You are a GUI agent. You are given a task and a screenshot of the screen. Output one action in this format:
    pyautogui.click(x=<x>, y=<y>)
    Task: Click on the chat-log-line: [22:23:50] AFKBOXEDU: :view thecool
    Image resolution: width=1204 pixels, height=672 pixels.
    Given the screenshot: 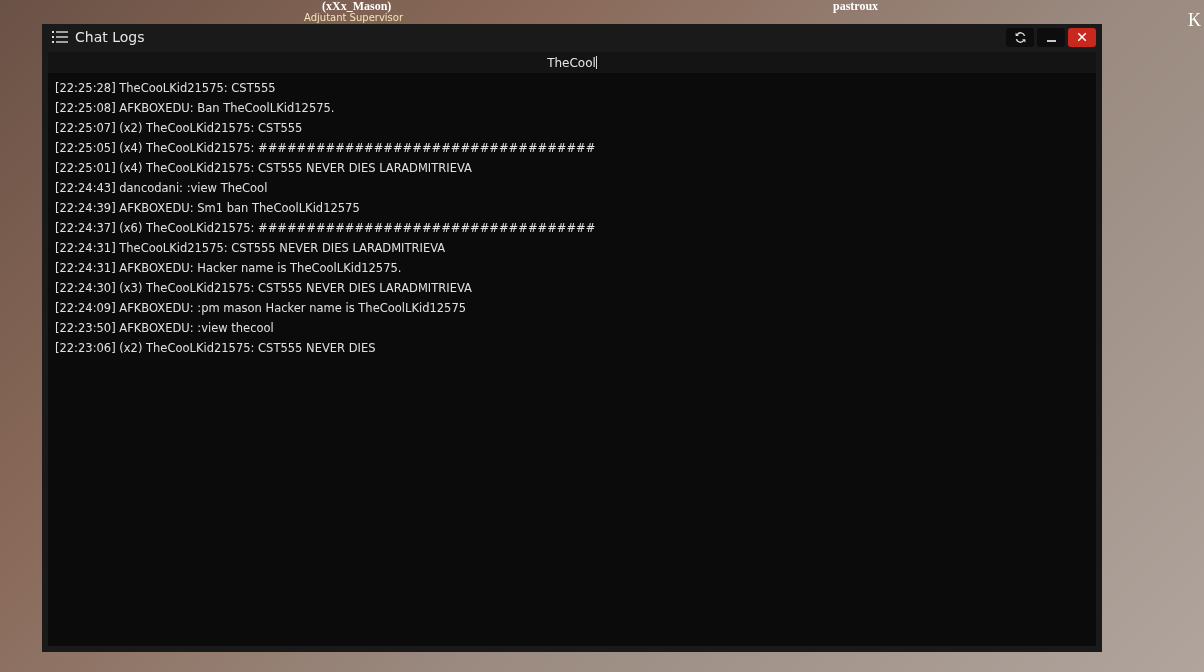 What is the action you would take?
    pyautogui.click(x=165, y=328)
    